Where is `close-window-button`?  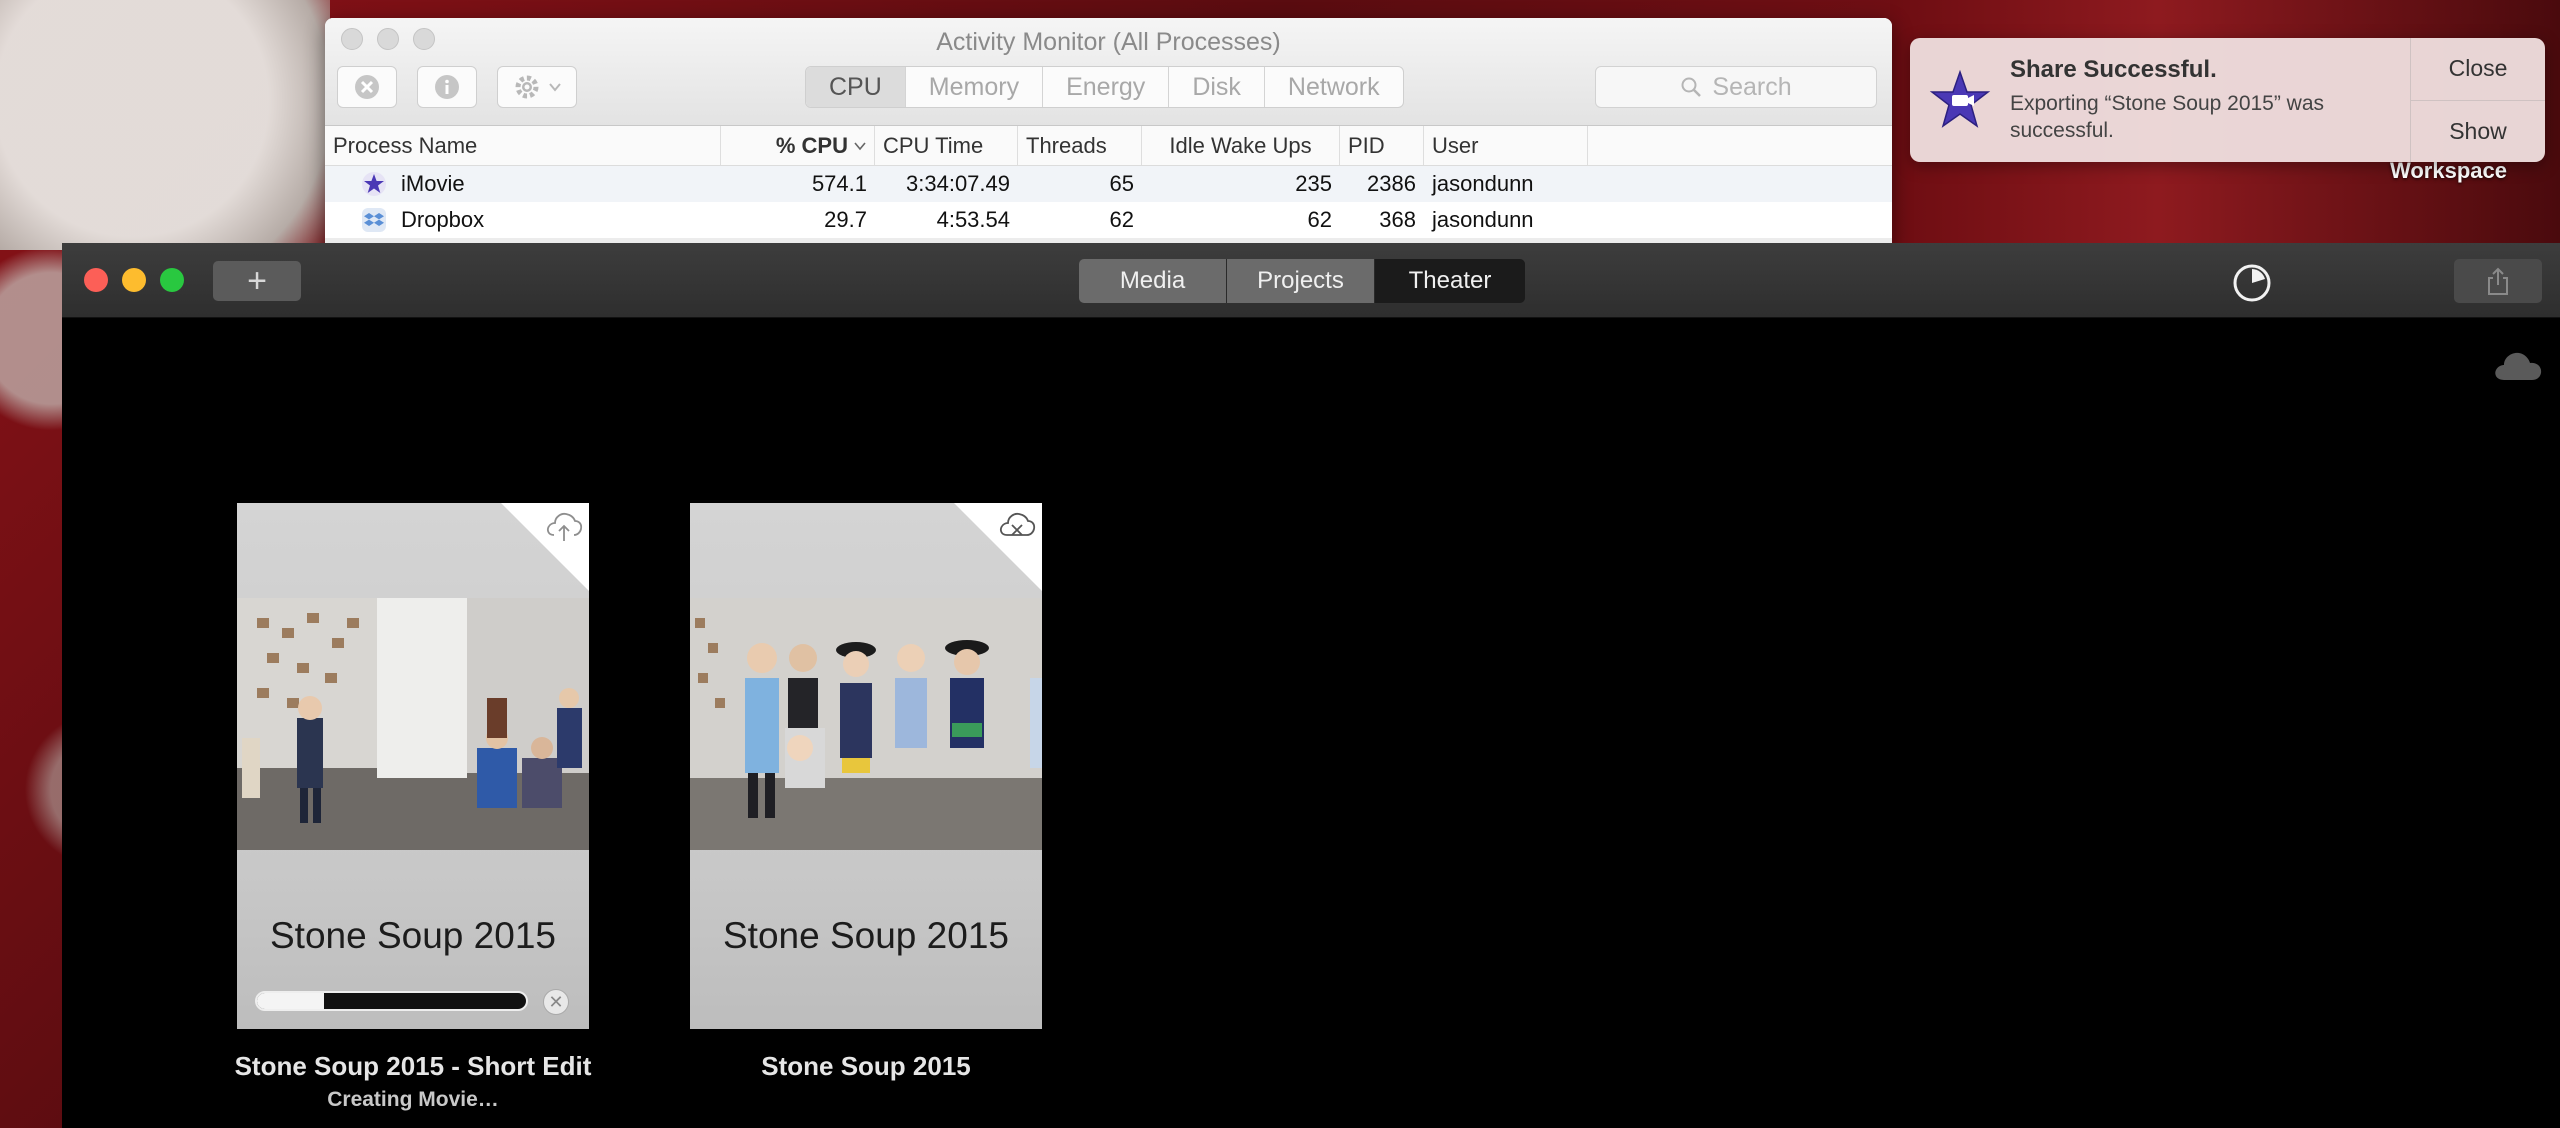 close-window-button is located at coordinates (96, 280).